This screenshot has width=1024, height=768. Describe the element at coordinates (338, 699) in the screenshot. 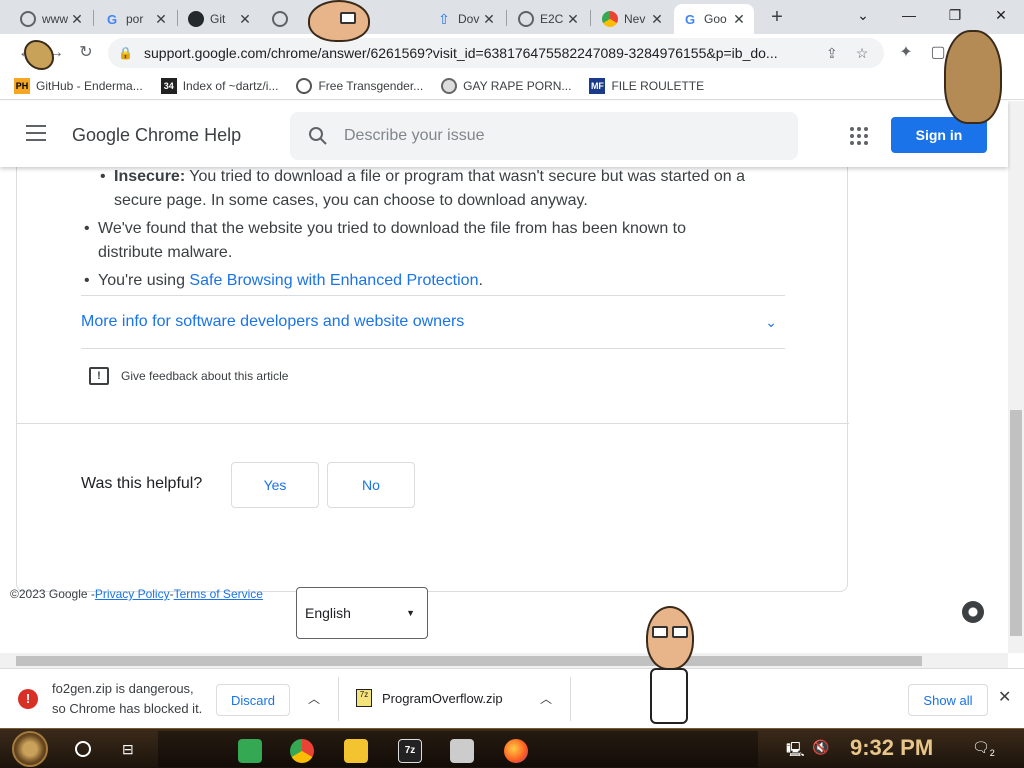

I see `shelf-separator` at that location.